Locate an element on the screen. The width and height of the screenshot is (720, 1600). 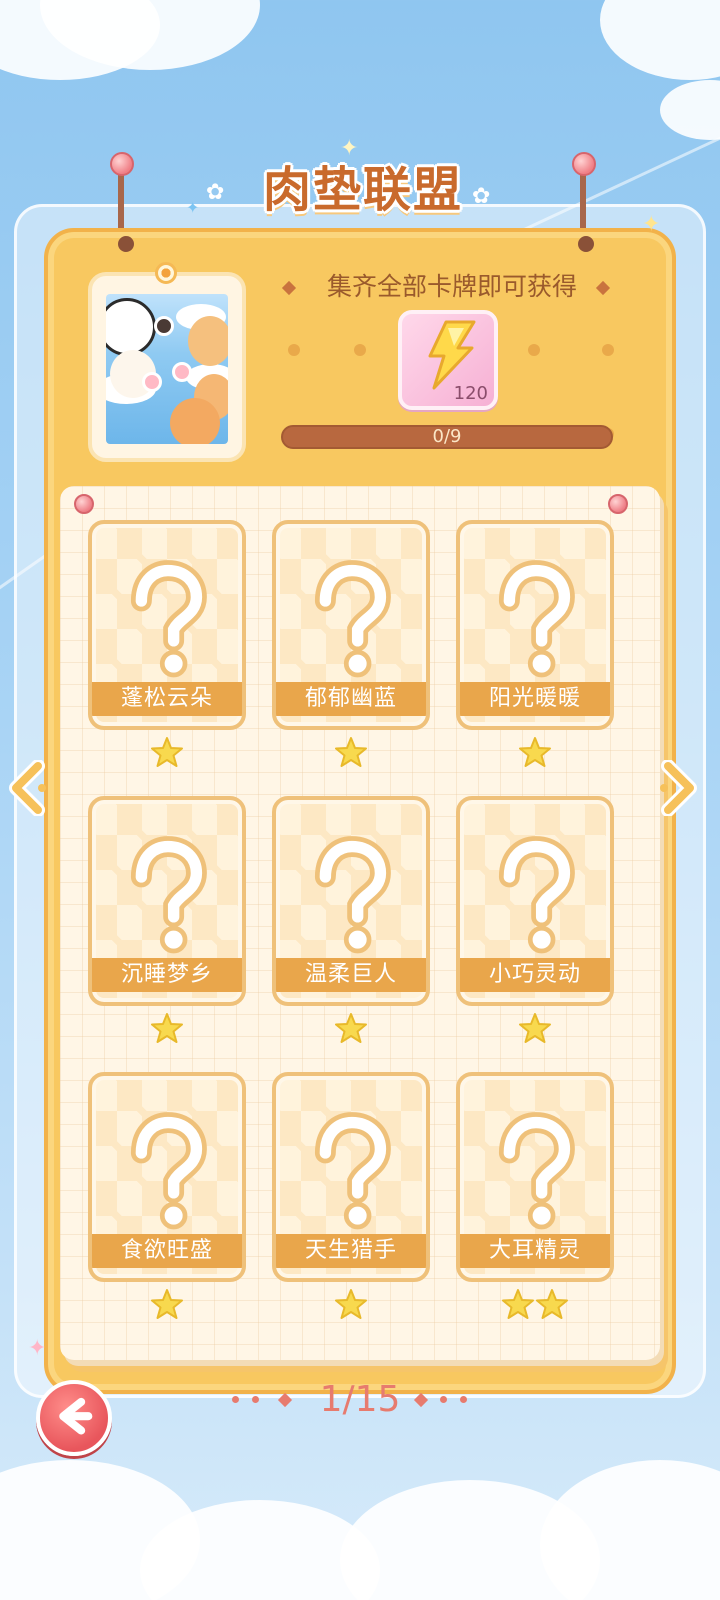
card-name: 蓬松云朵 is located at coordinates (167, 699).